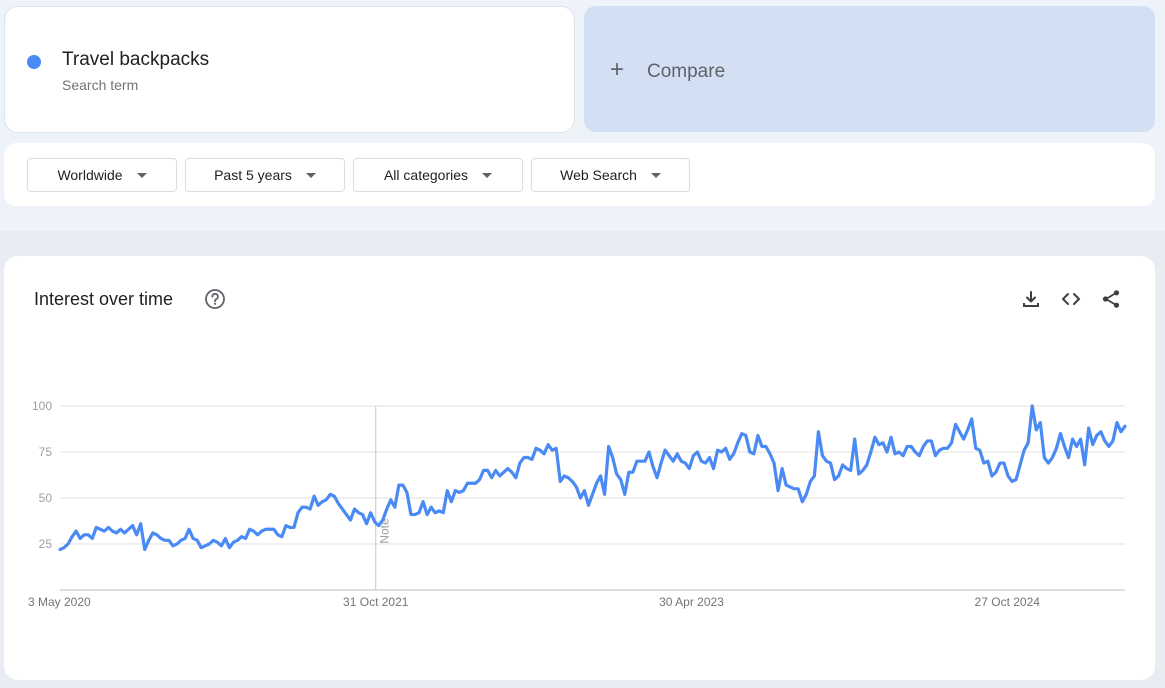 The width and height of the screenshot is (1165, 688). Describe the element at coordinates (426, 175) in the screenshot. I see `category-filter-label: All categories` at that location.